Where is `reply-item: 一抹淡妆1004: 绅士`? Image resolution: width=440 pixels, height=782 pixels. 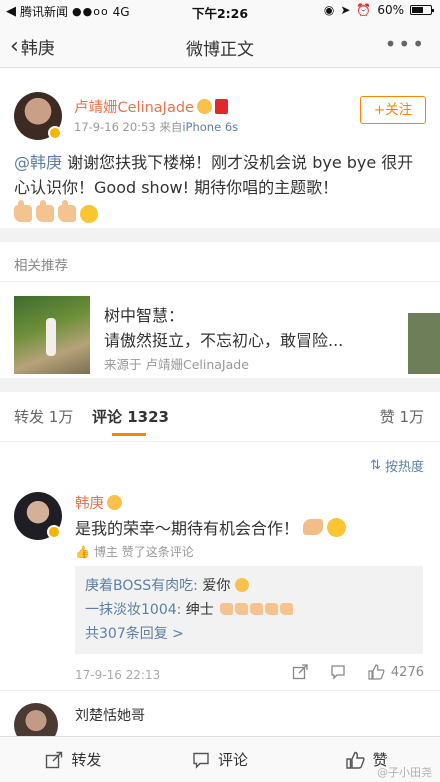
reply-item: 一抹淡妆1004: 绅士 is located at coordinates (249, 610).